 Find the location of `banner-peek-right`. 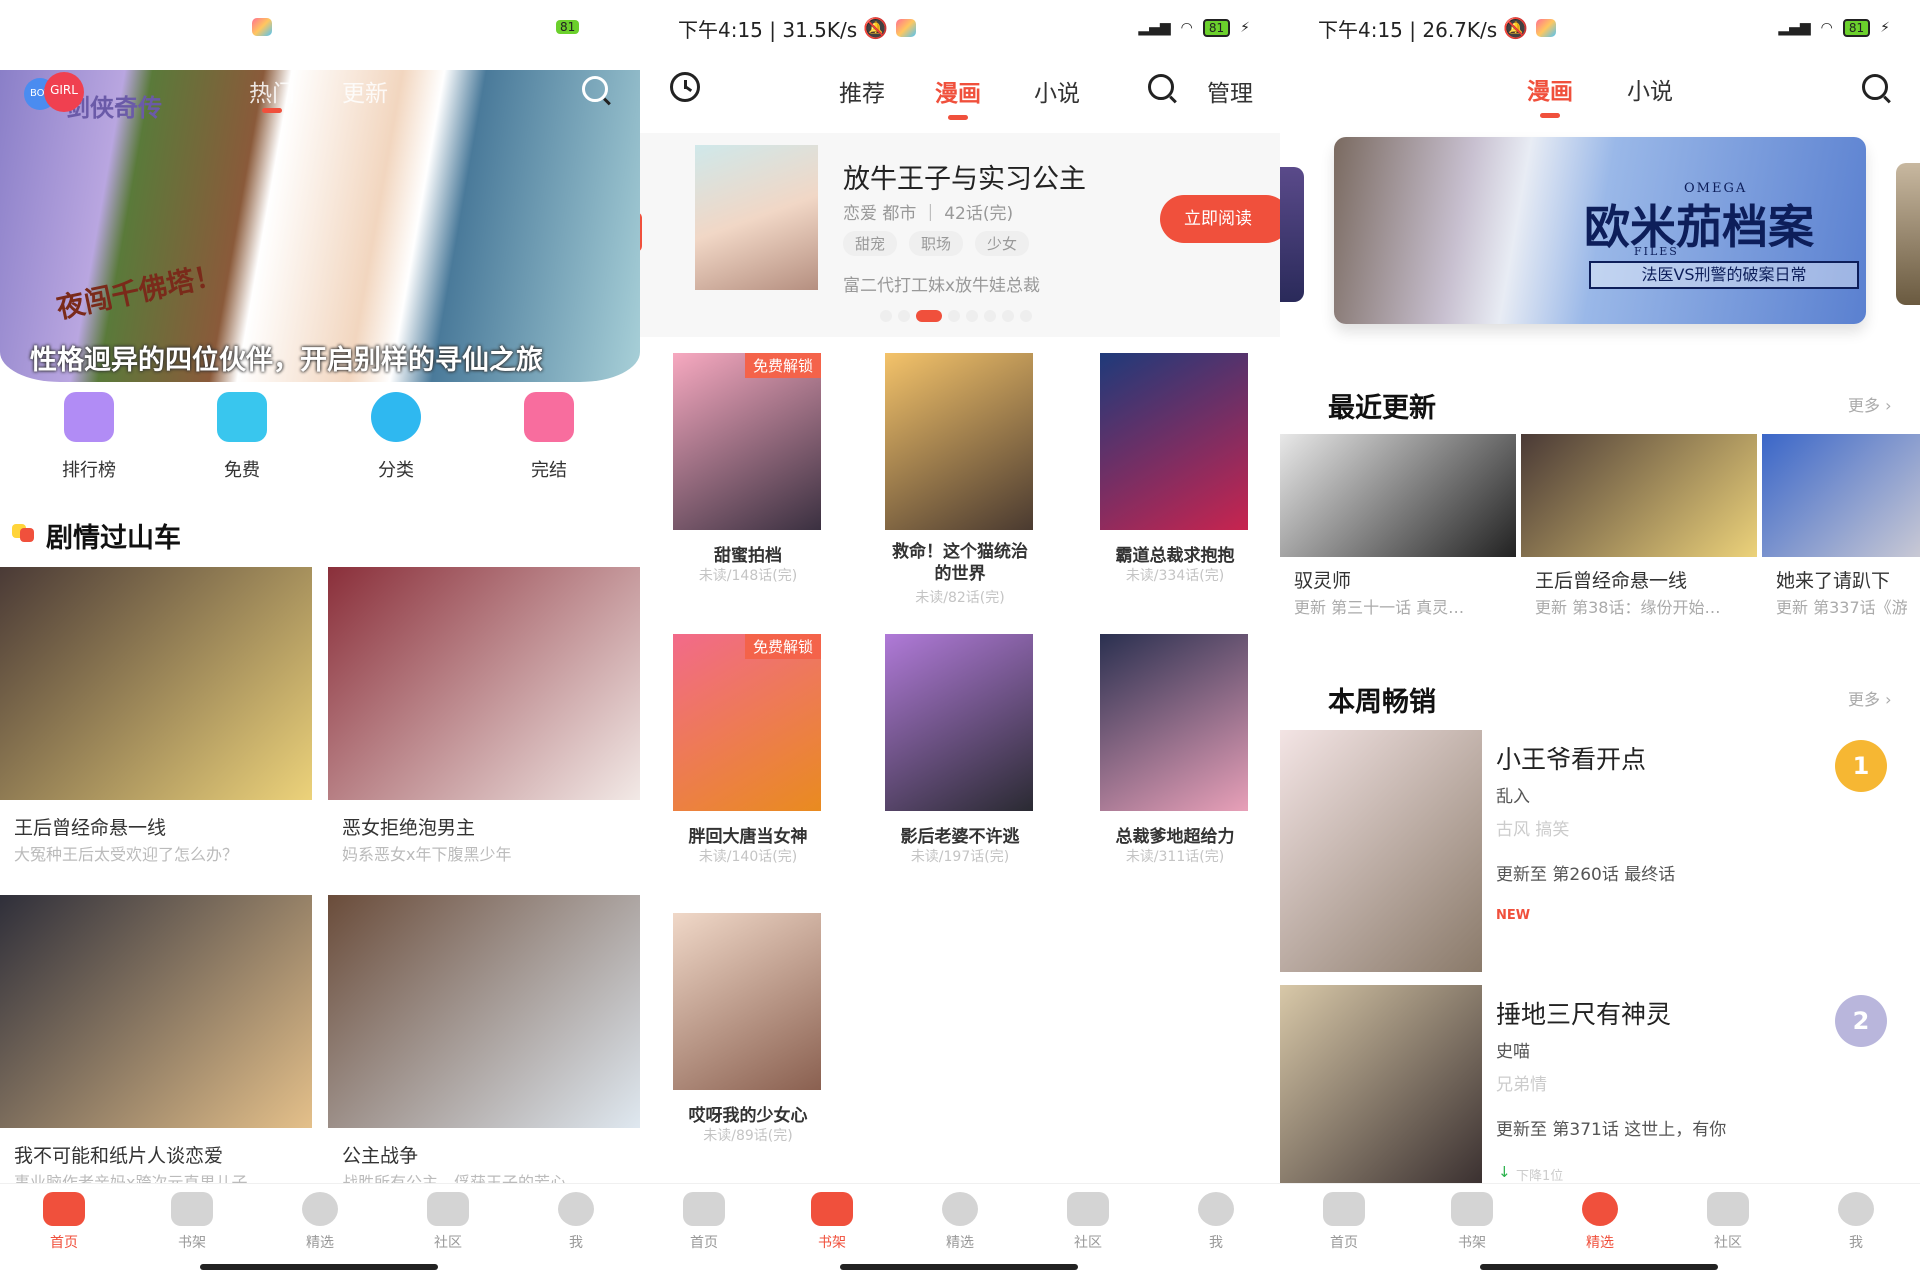

banner-peek-right is located at coordinates (1908, 234).